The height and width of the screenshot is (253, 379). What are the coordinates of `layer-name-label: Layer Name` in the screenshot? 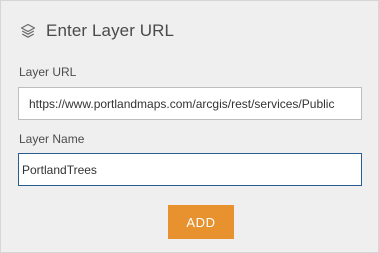 It's located at (52, 139).